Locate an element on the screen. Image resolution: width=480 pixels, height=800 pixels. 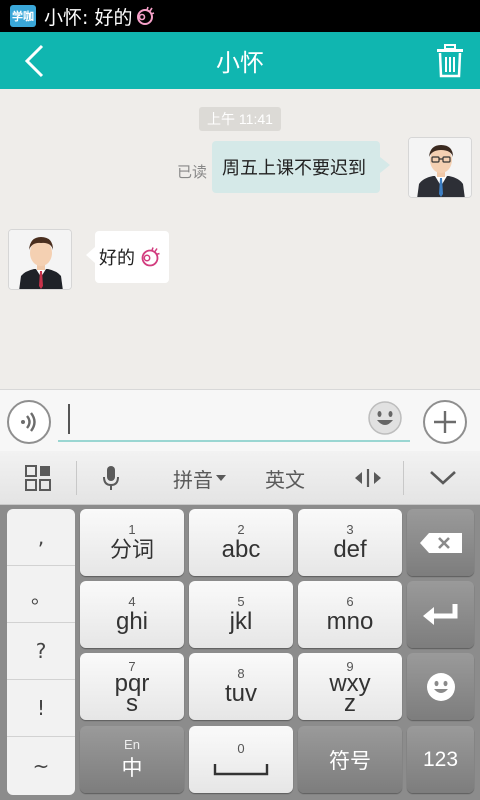
symbols-key: 符号 is located at coordinates (350, 759).